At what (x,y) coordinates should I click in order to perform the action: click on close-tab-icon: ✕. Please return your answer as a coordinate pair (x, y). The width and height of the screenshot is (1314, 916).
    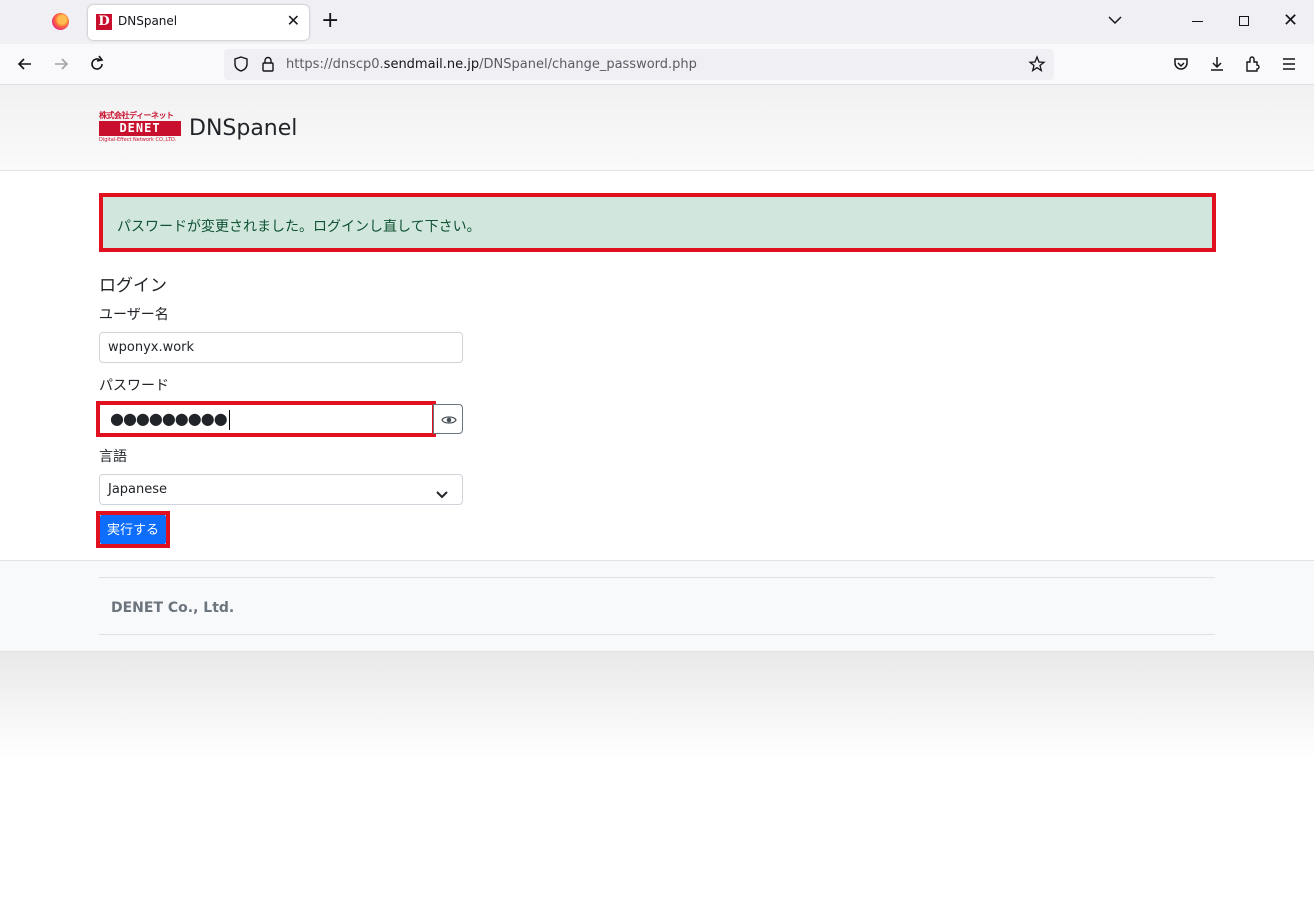
    Looking at the image, I should click on (293, 21).